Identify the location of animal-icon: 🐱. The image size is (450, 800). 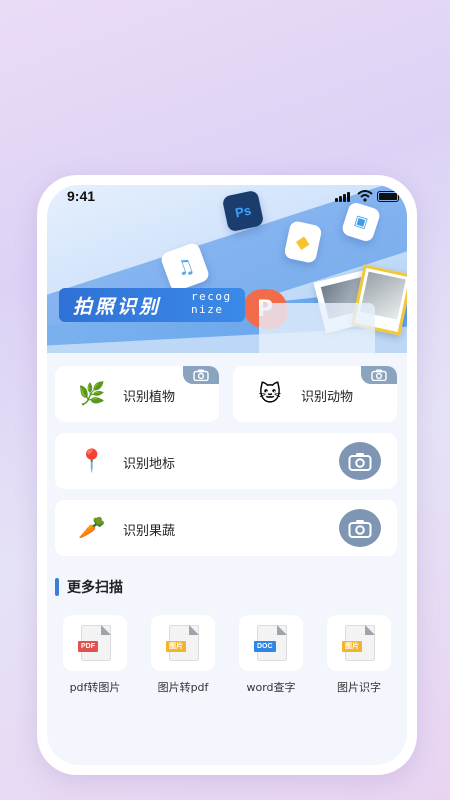
(270, 394).